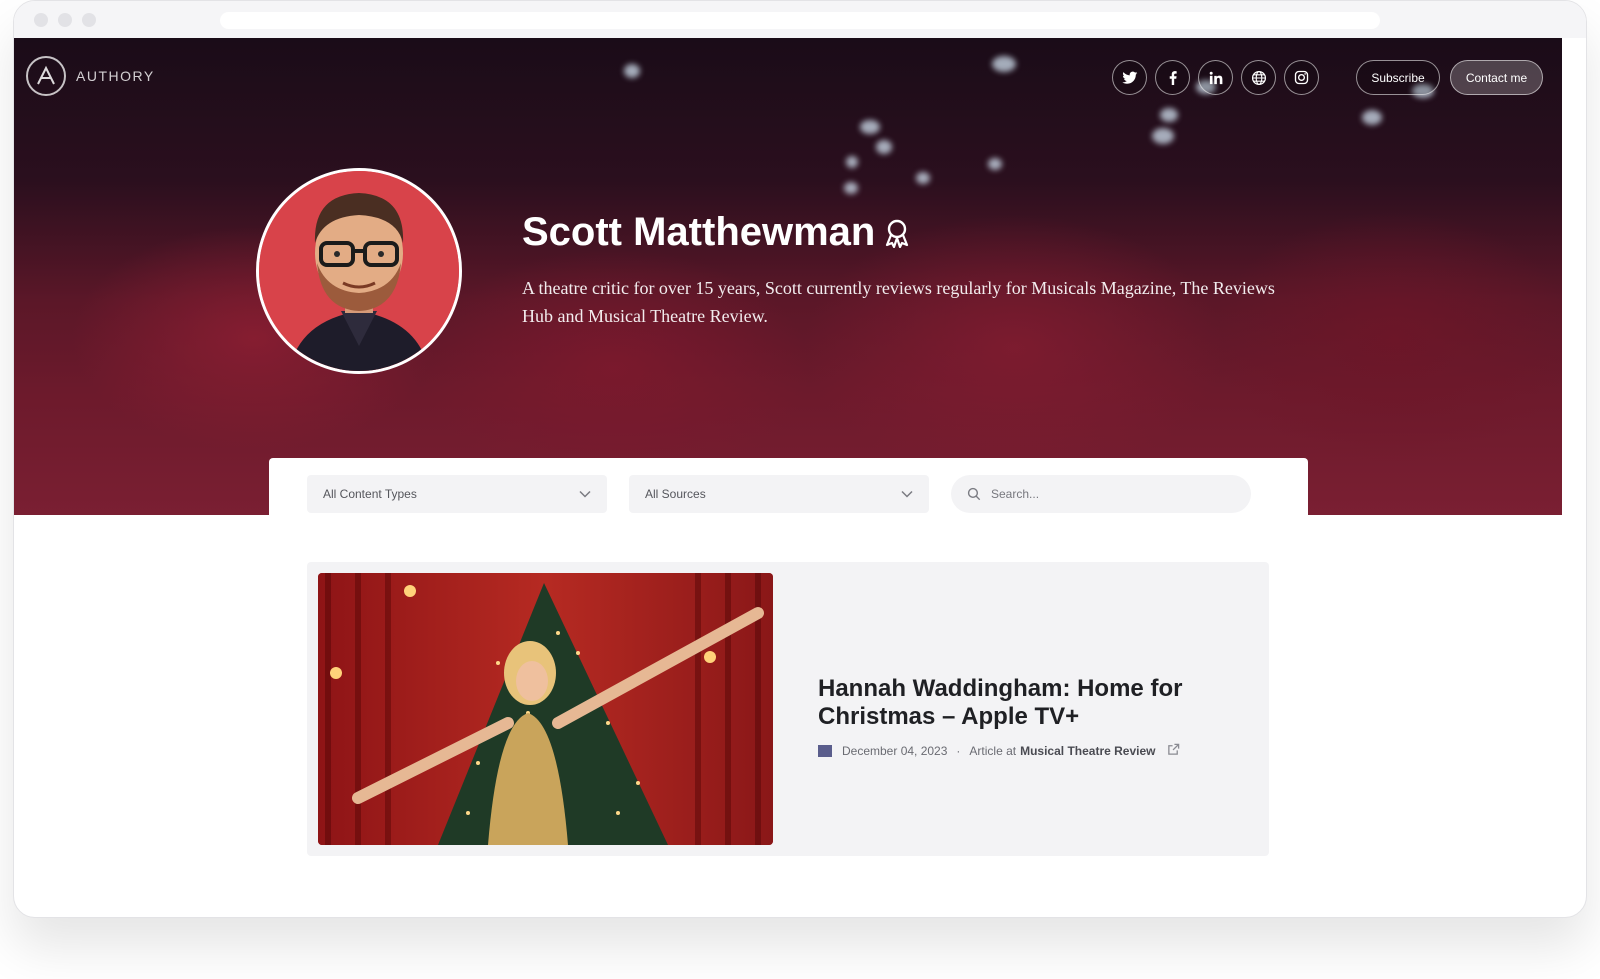  I want to click on facebook-link, so click(1172, 77).